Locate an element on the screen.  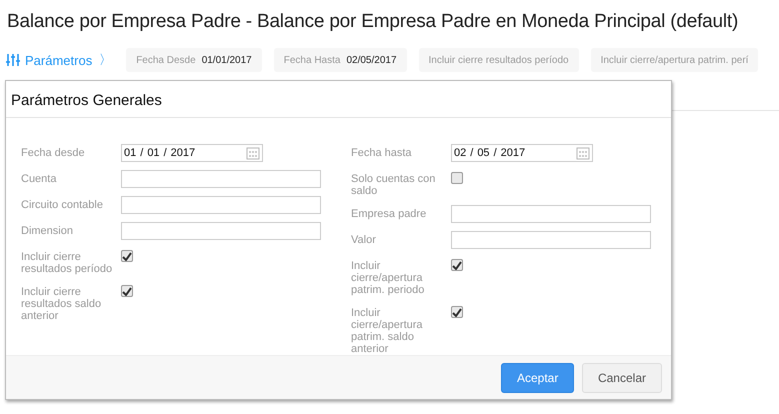
filter-chip: Fecha Hasta 02/05/2017 is located at coordinates (340, 60).